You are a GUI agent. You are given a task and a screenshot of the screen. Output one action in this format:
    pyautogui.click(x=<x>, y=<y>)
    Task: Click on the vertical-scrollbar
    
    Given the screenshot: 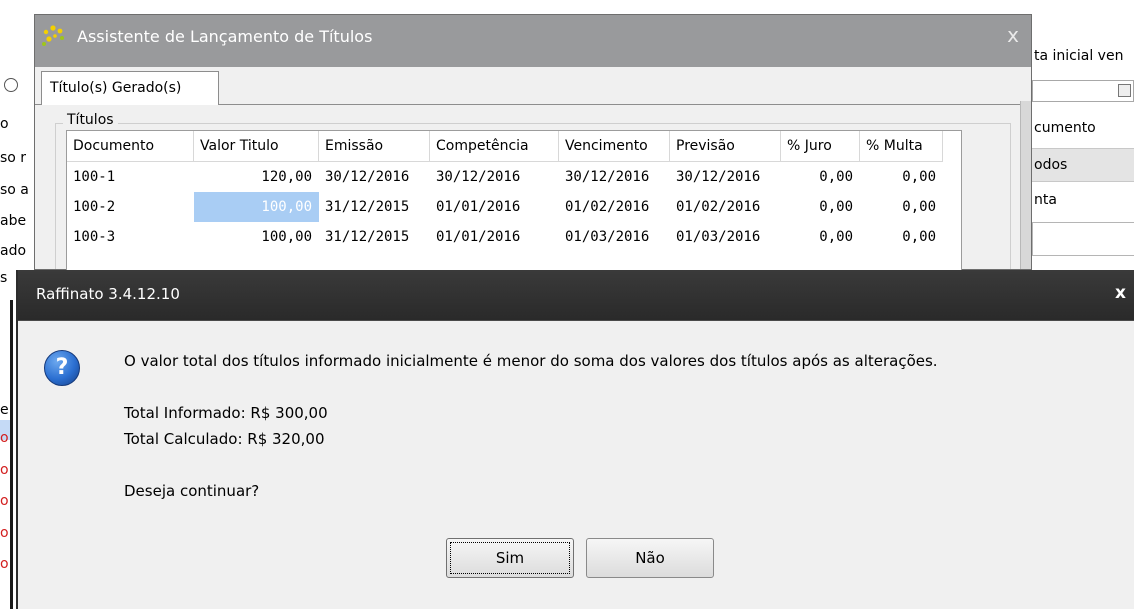 What is the action you would take?
    pyautogui.click(x=1025, y=185)
    